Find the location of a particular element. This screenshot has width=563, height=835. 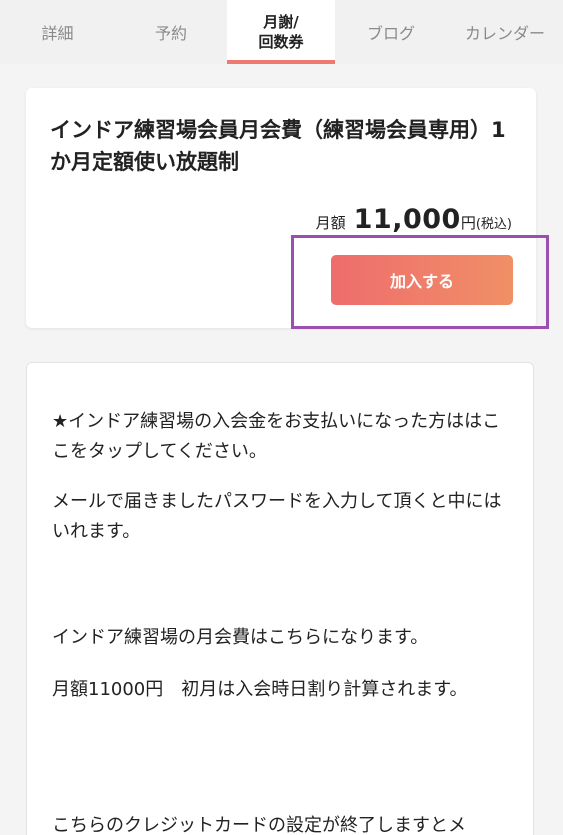

price-amount: 11,000 is located at coordinates (407, 219).